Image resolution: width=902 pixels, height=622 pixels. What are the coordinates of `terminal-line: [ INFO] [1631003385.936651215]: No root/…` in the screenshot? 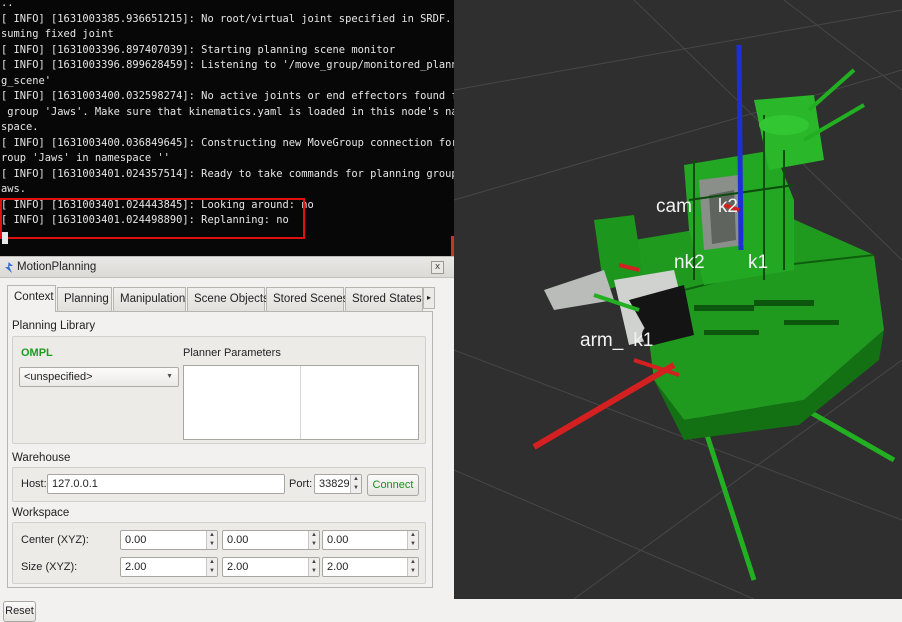 It's located at (227, 18).